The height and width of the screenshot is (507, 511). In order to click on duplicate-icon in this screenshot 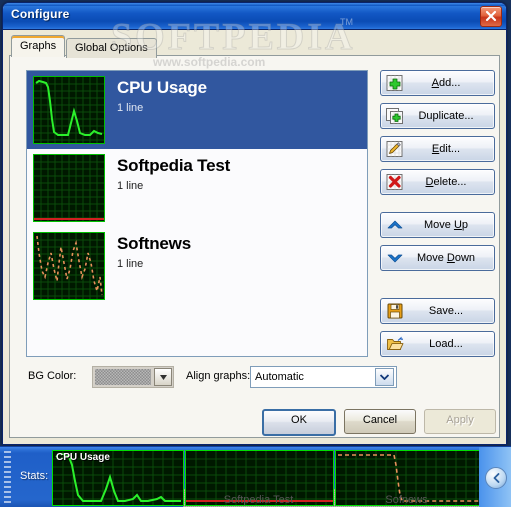, I will do `click(395, 116)`.